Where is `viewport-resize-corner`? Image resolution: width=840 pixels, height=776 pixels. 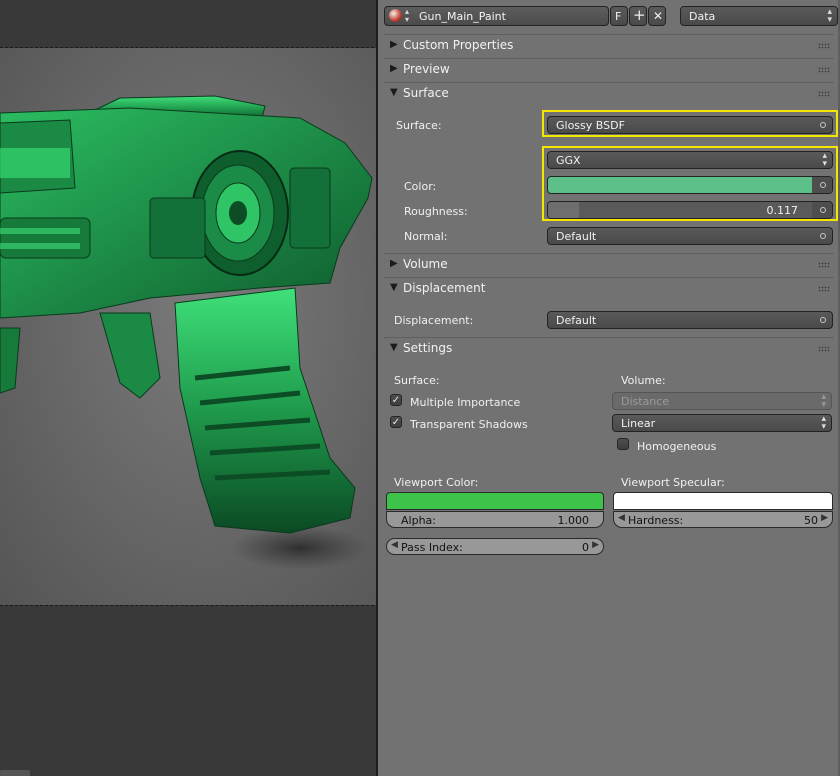
viewport-resize-corner is located at coordinates (15, 773).